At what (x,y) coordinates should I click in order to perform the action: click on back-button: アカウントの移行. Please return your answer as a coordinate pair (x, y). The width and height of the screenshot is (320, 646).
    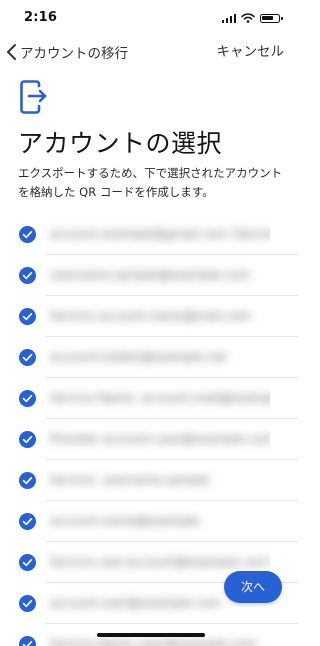
    Looking at the image, I should click on (67, 52).